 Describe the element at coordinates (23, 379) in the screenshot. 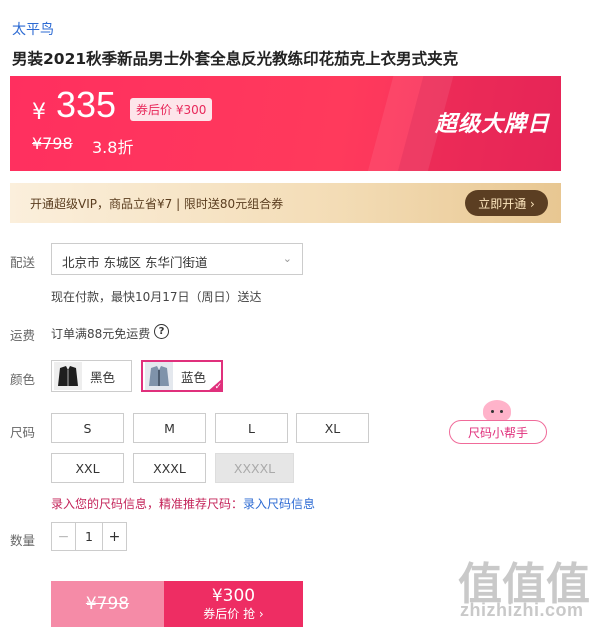

I see `color-label: 颜色` at that location.